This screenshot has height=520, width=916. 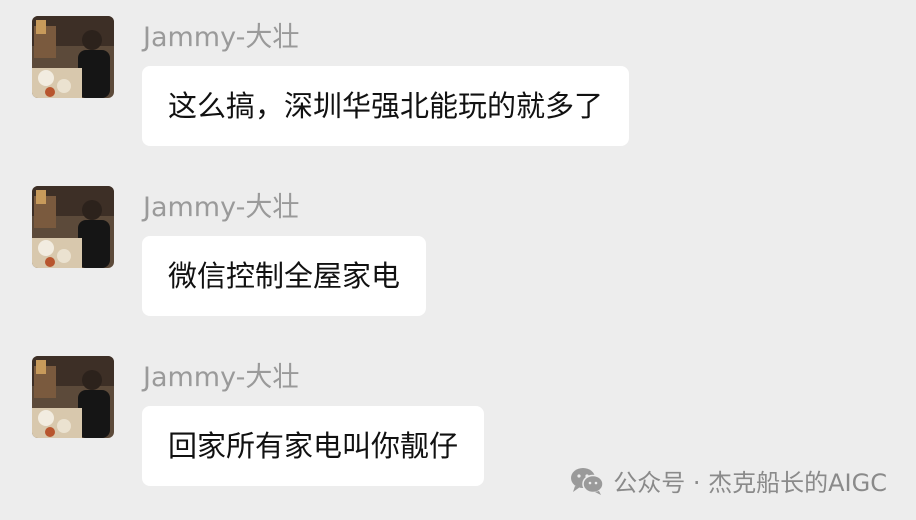 What do you see at coordinates (750, 483) in the screenshot?
I see `watermark-text: 公众号 · 杰克船长的AIGC` at bounding box center [750, 483].